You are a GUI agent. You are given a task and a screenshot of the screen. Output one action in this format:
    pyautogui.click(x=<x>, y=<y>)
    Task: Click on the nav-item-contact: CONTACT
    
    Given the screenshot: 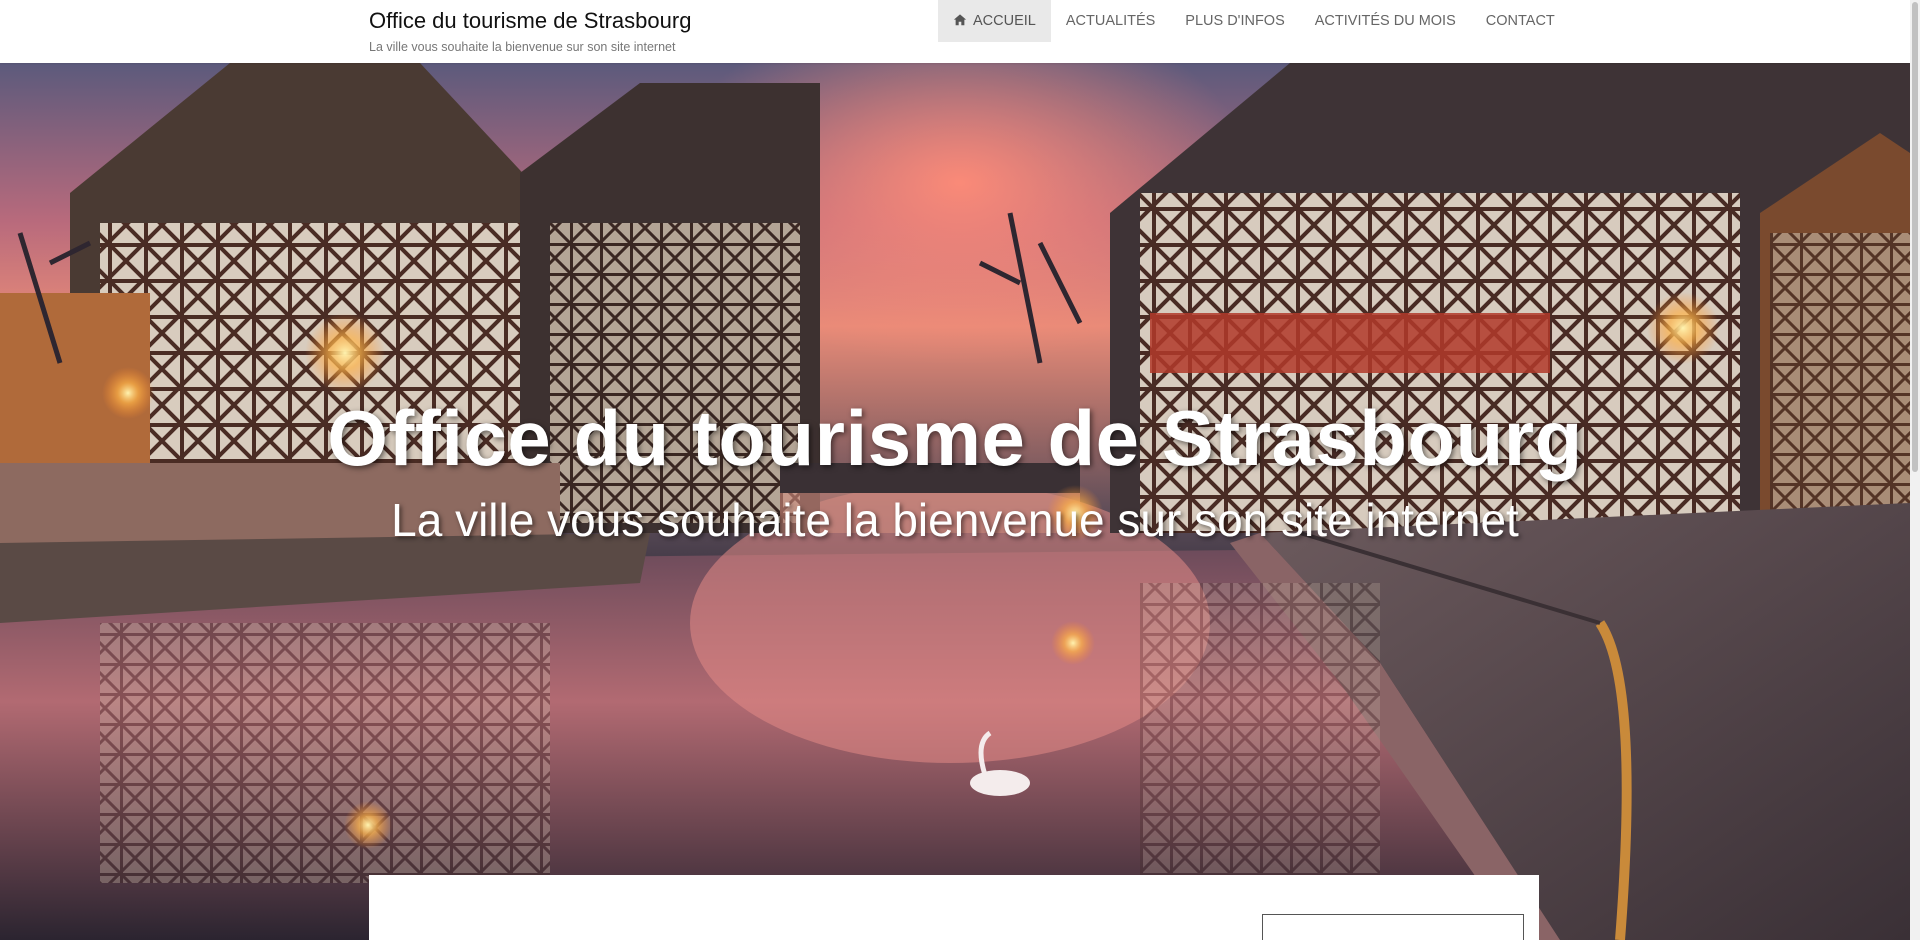 What is the action you would take?
    pyautogui.click(x=1520, y=21)
    